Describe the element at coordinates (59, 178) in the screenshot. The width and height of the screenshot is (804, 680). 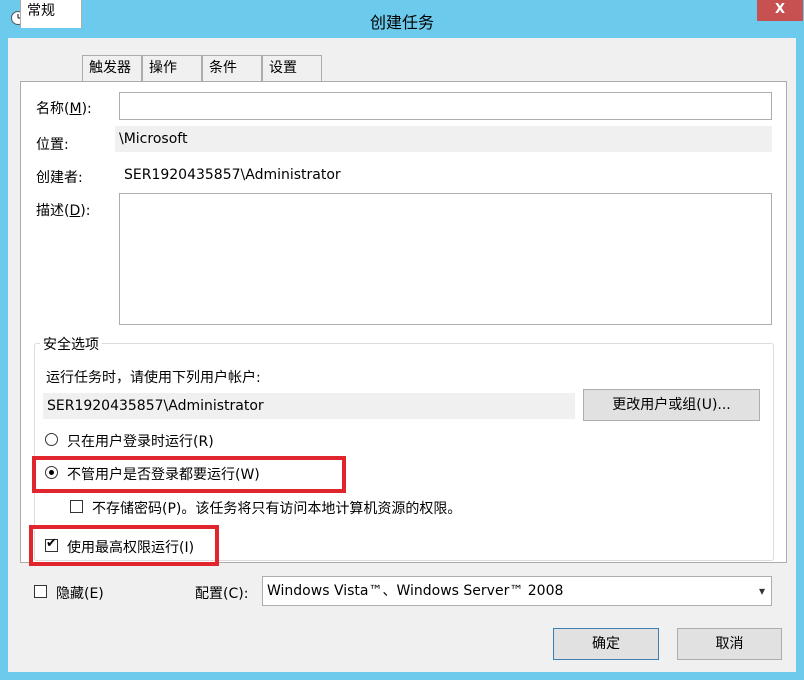
I see `author-label: 创建者:` at that location.